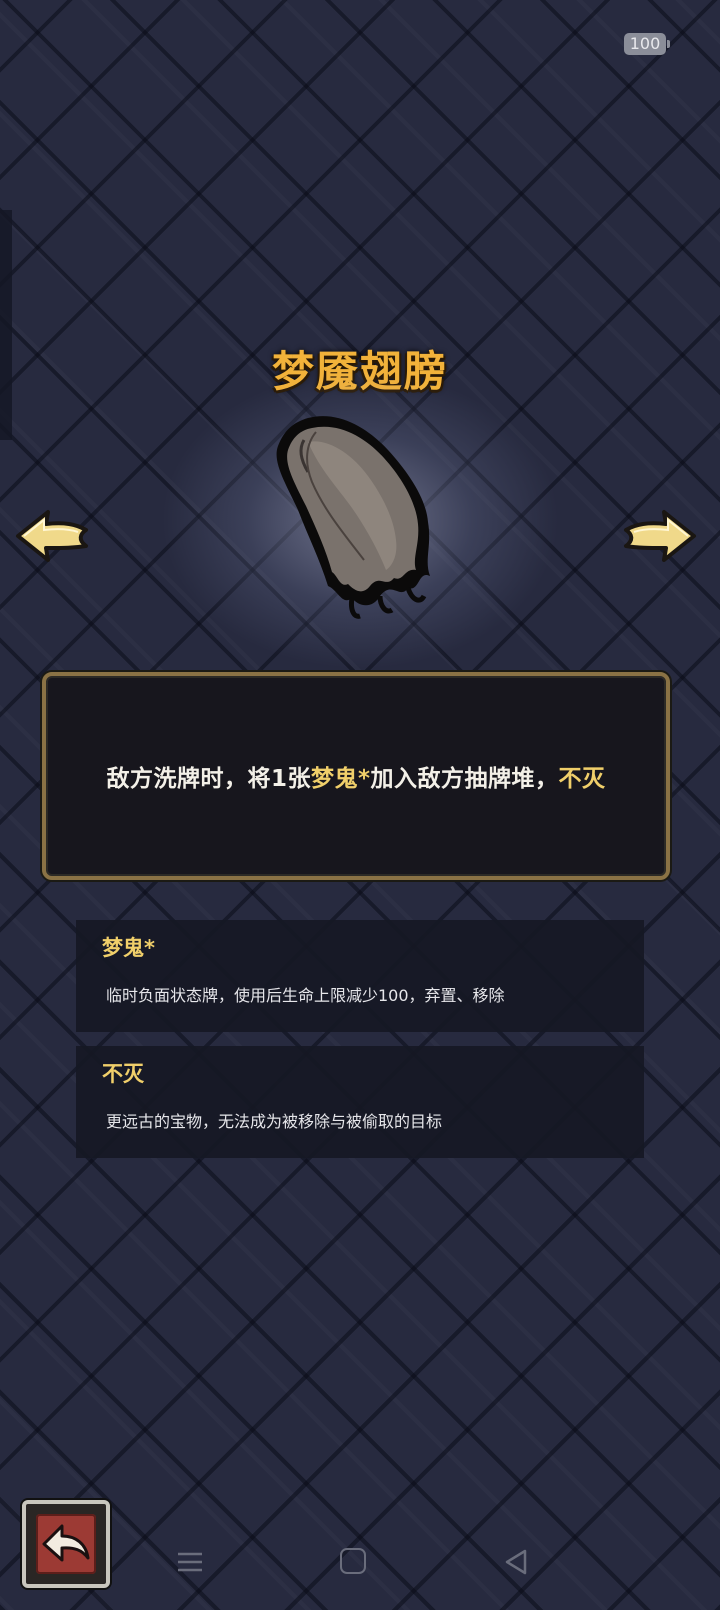 This screenshot has height=1610, width=720. I want to click on description-keyword-immortal: 不灭, so click(582, 779).